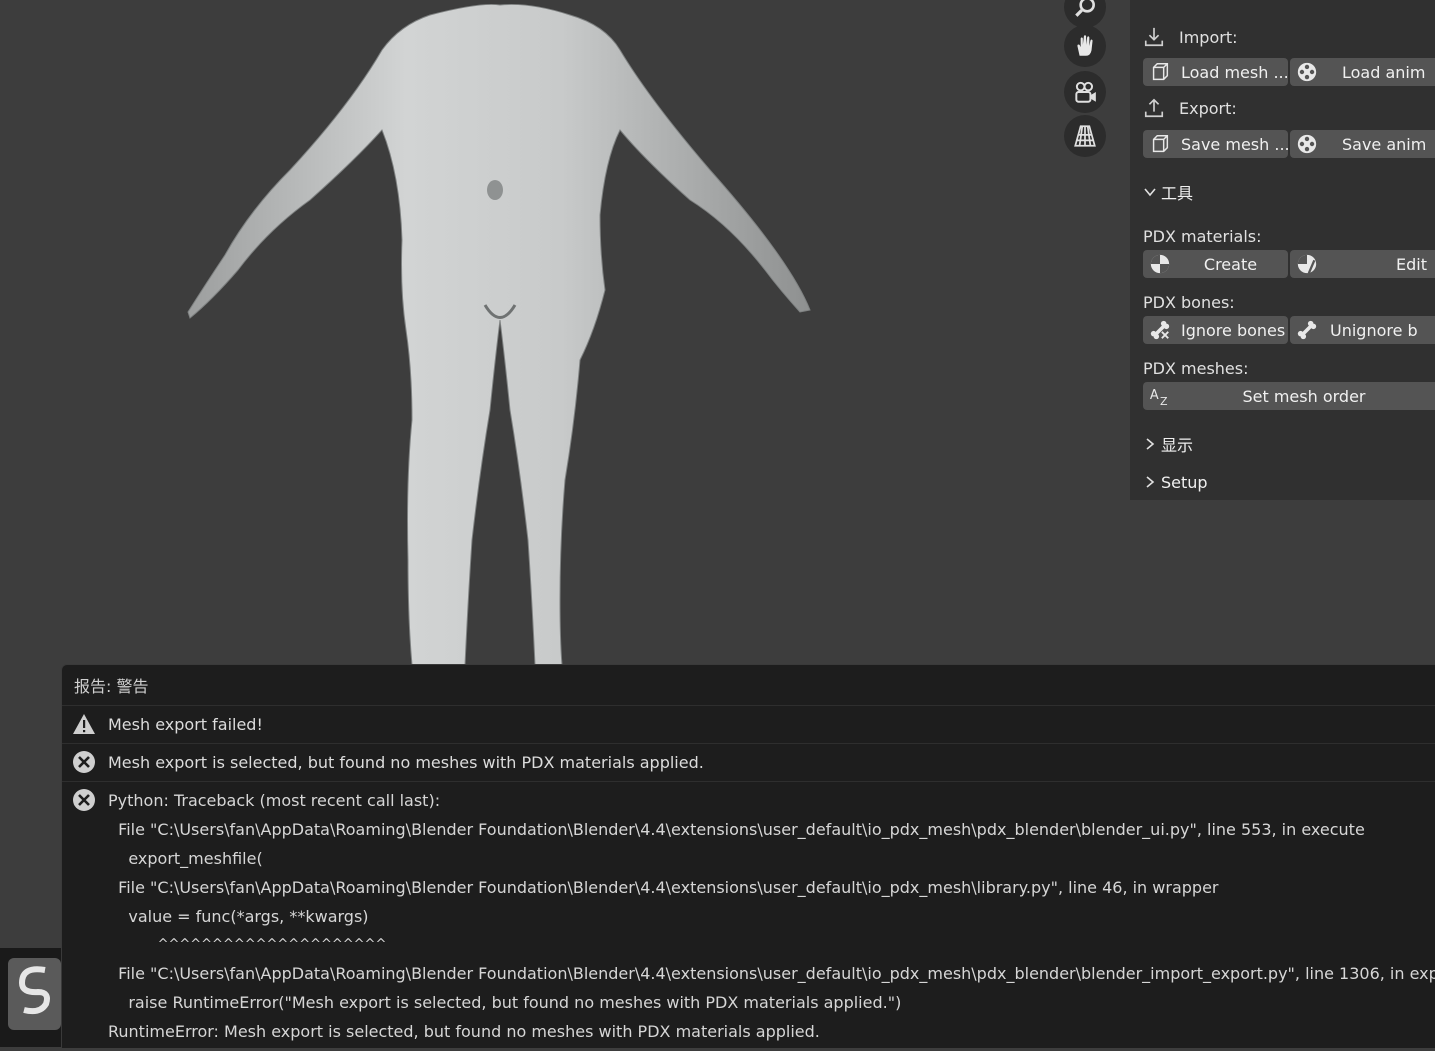 This screenshot has width=1435, height=1051. I want to click on svg-text: Z, so click(1164, 401).